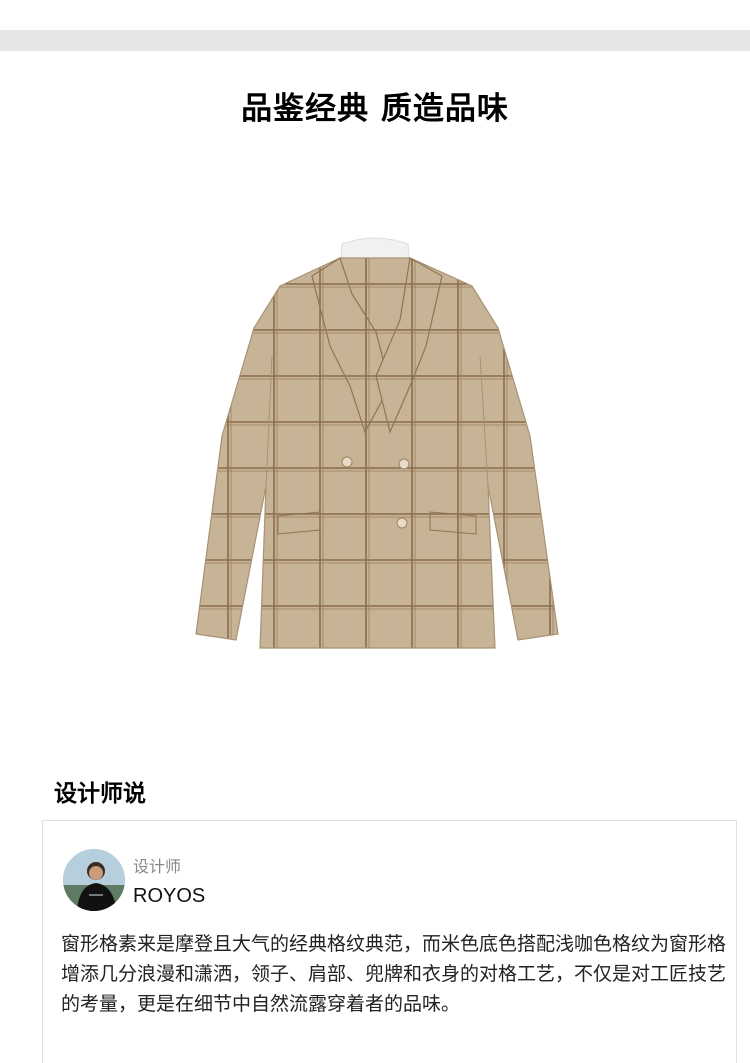 The height and width of the screenshot is (1063, 750). I want to click on top-spacer, so click(375, 15).